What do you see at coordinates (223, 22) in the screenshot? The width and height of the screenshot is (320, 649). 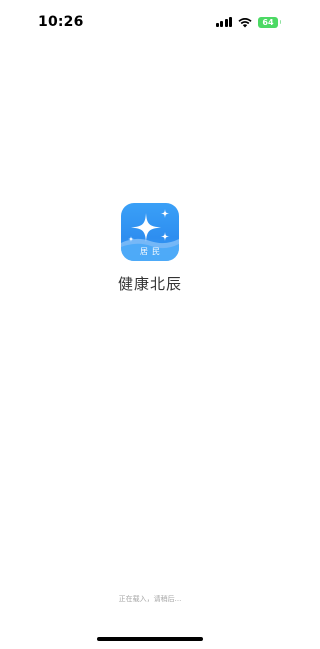 I see `signal-icon` at bounding box center [223, 22].